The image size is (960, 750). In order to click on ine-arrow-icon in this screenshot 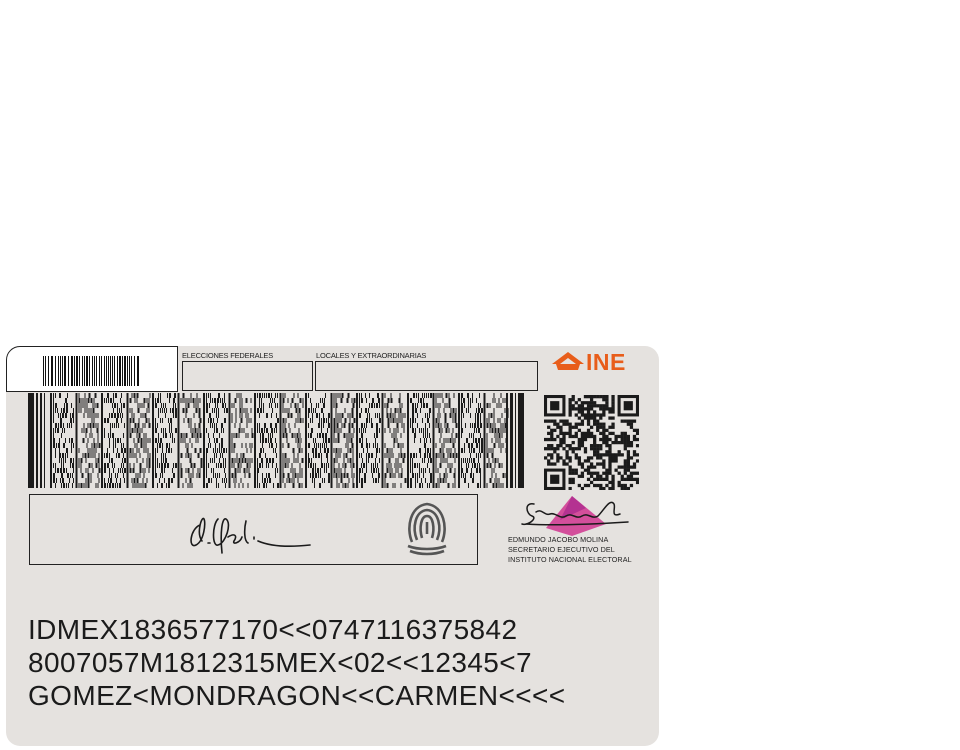, I will do `click(568, 361)`.